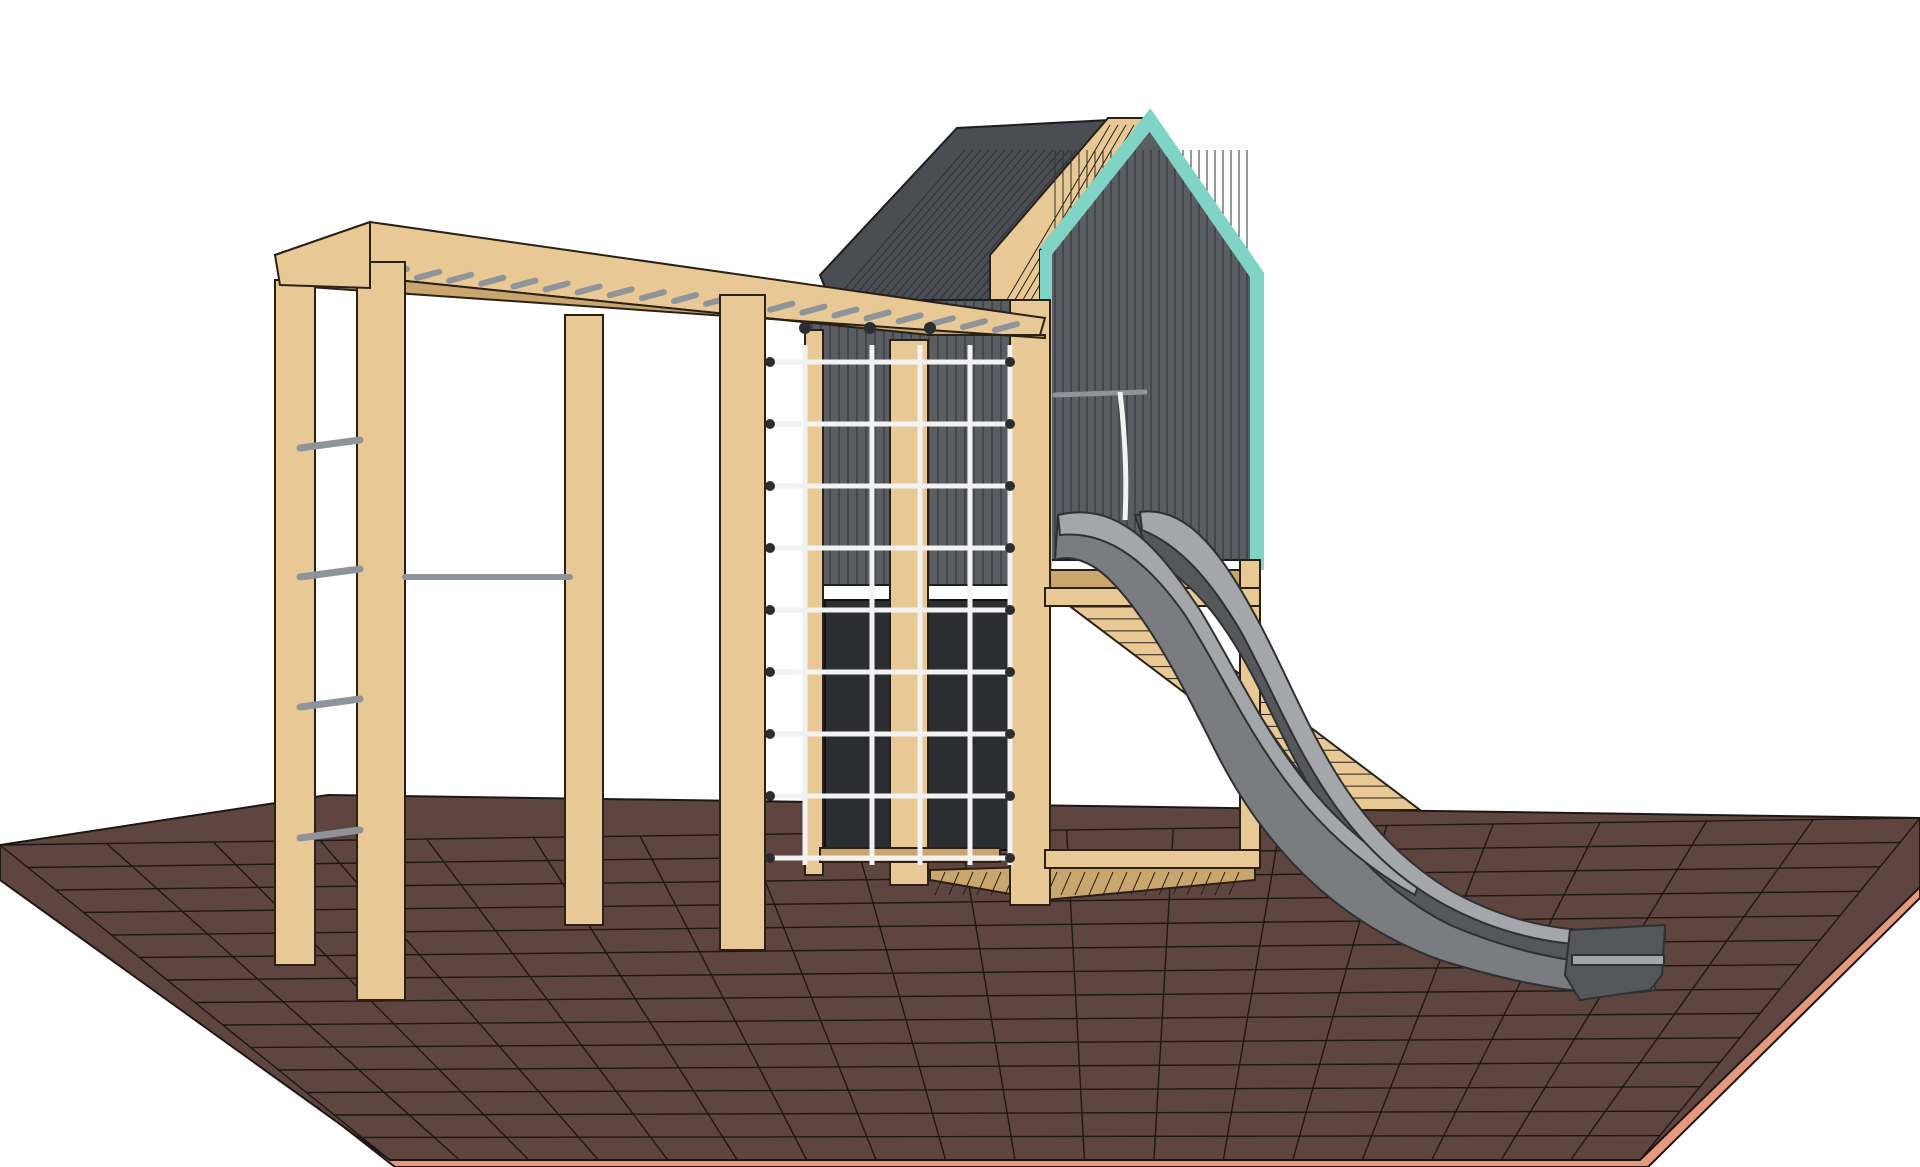 The width and height of the screenshot is (1920, 1167). Describe the element at coordinates (814, 602) in the screenshot. I see `post-net-left` at that location.